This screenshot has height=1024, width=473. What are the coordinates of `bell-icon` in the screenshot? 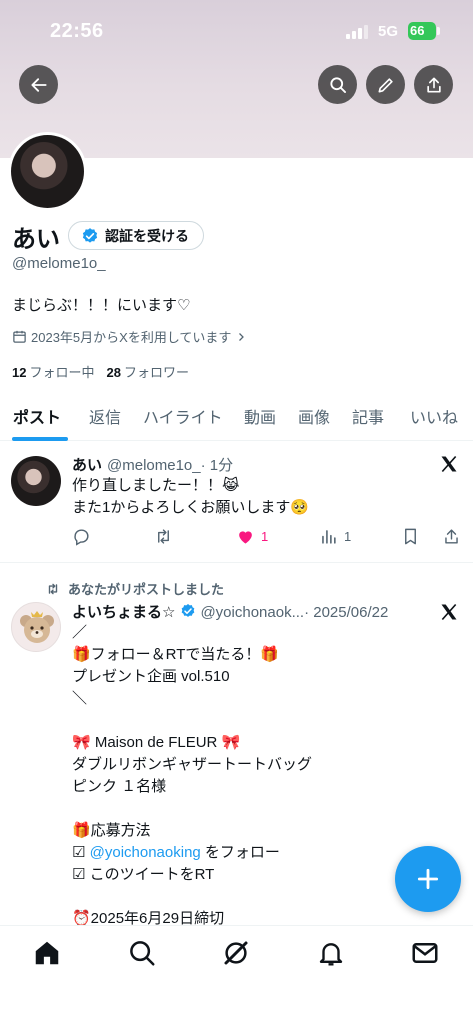 It's located at (331, 954).